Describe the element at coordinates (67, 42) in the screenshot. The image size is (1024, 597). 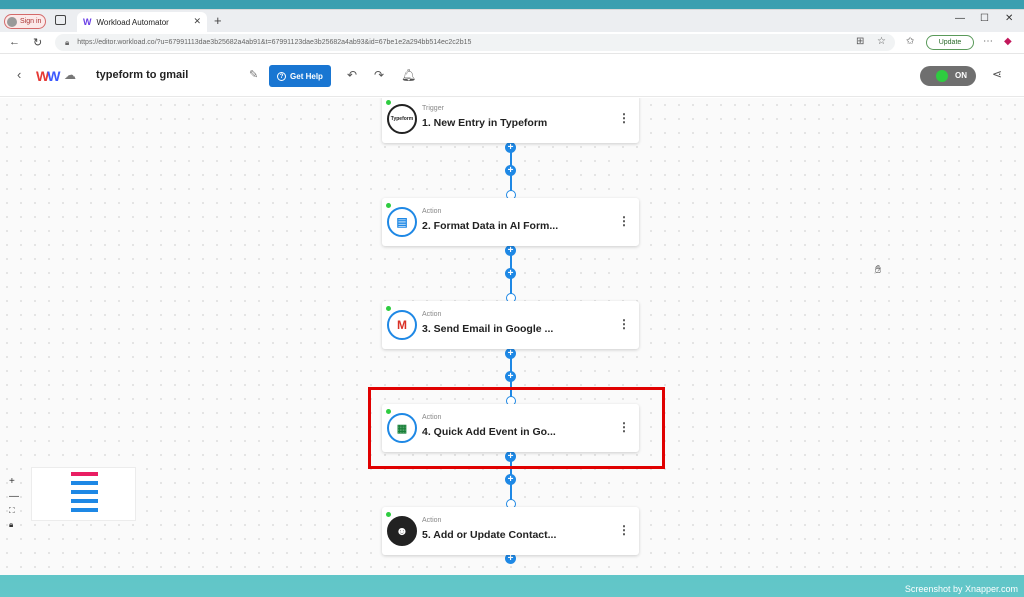
I see `lock-icon: 🔒︎` at that location.